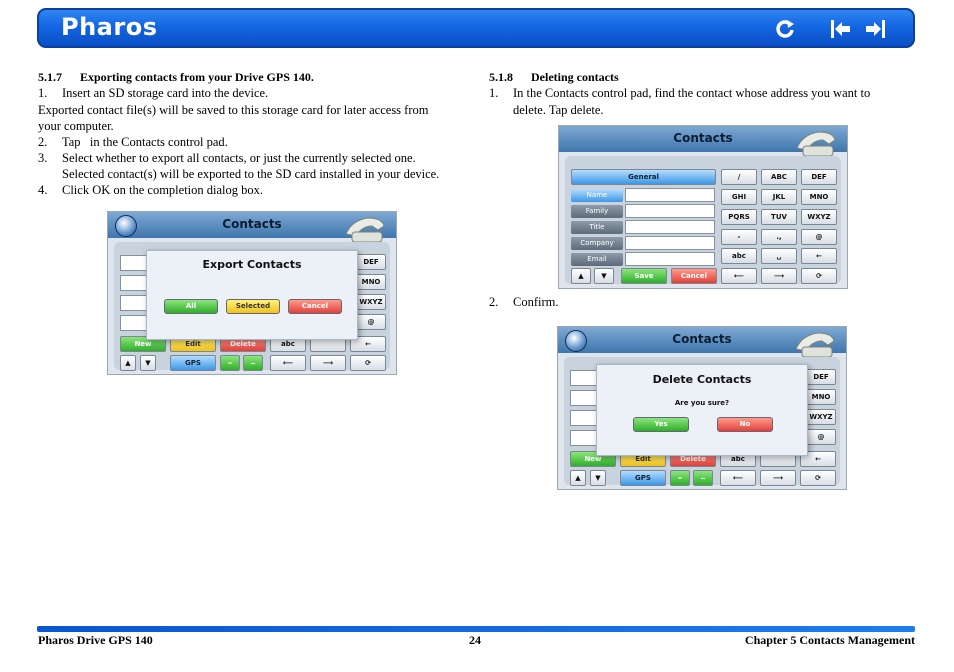 The height and width of the screenshot is (672, 954). I want to click on key-slash: /, so click(739, 177).